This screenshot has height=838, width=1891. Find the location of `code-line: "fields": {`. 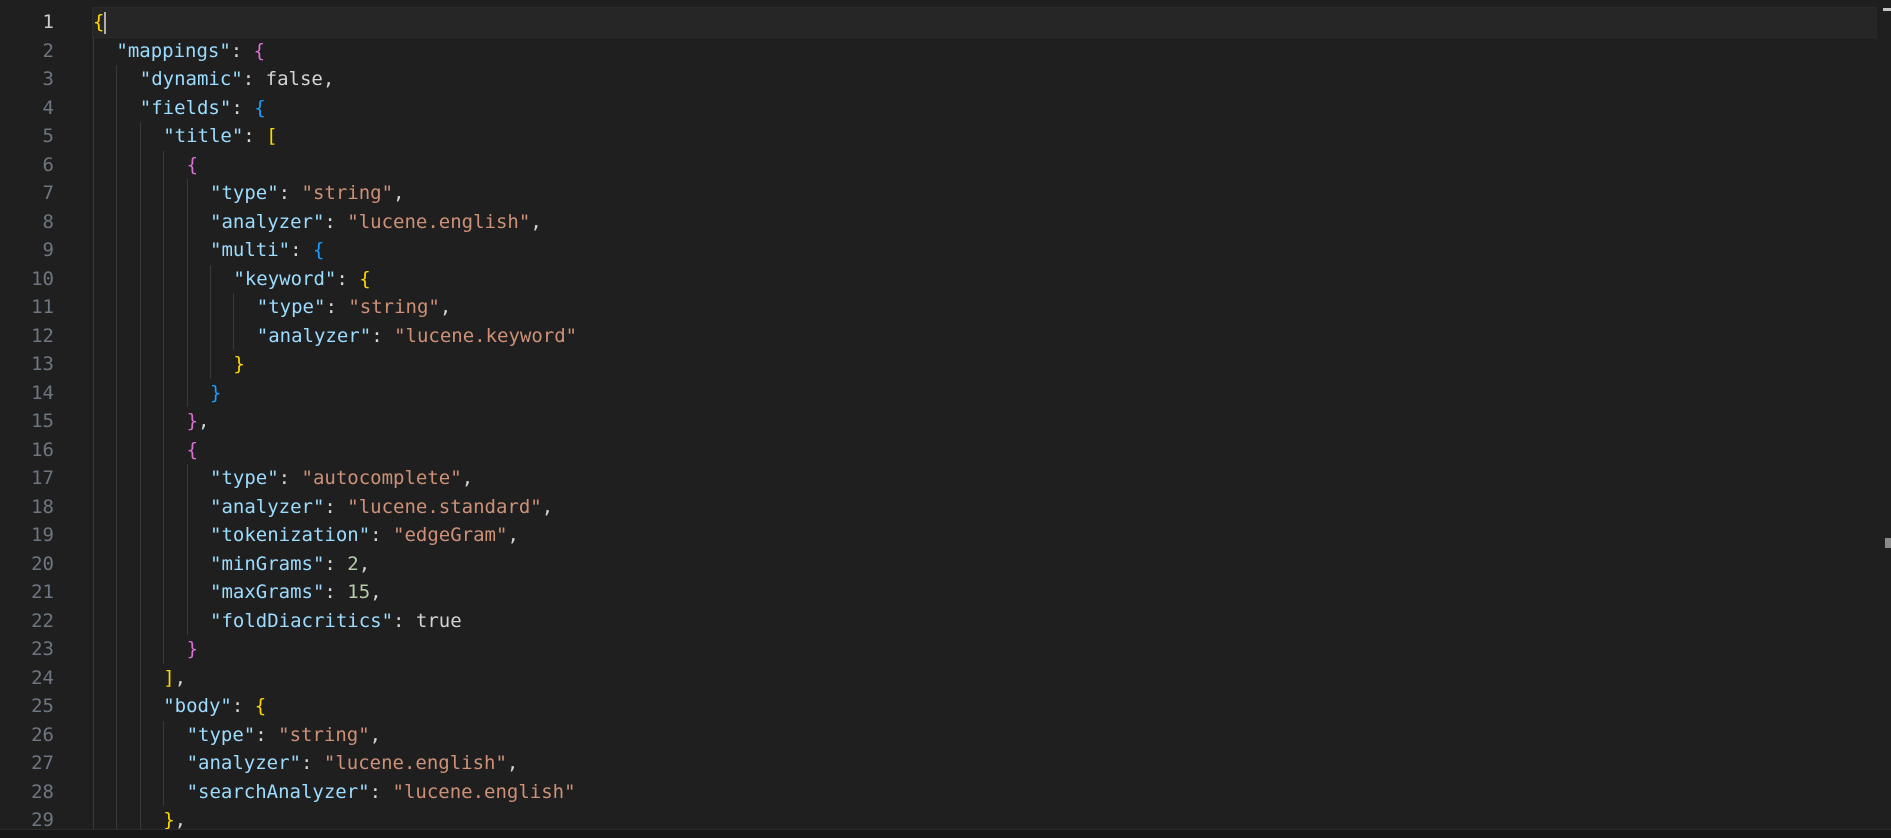

code-line: "fields": { is located at coordinates (992, 107).